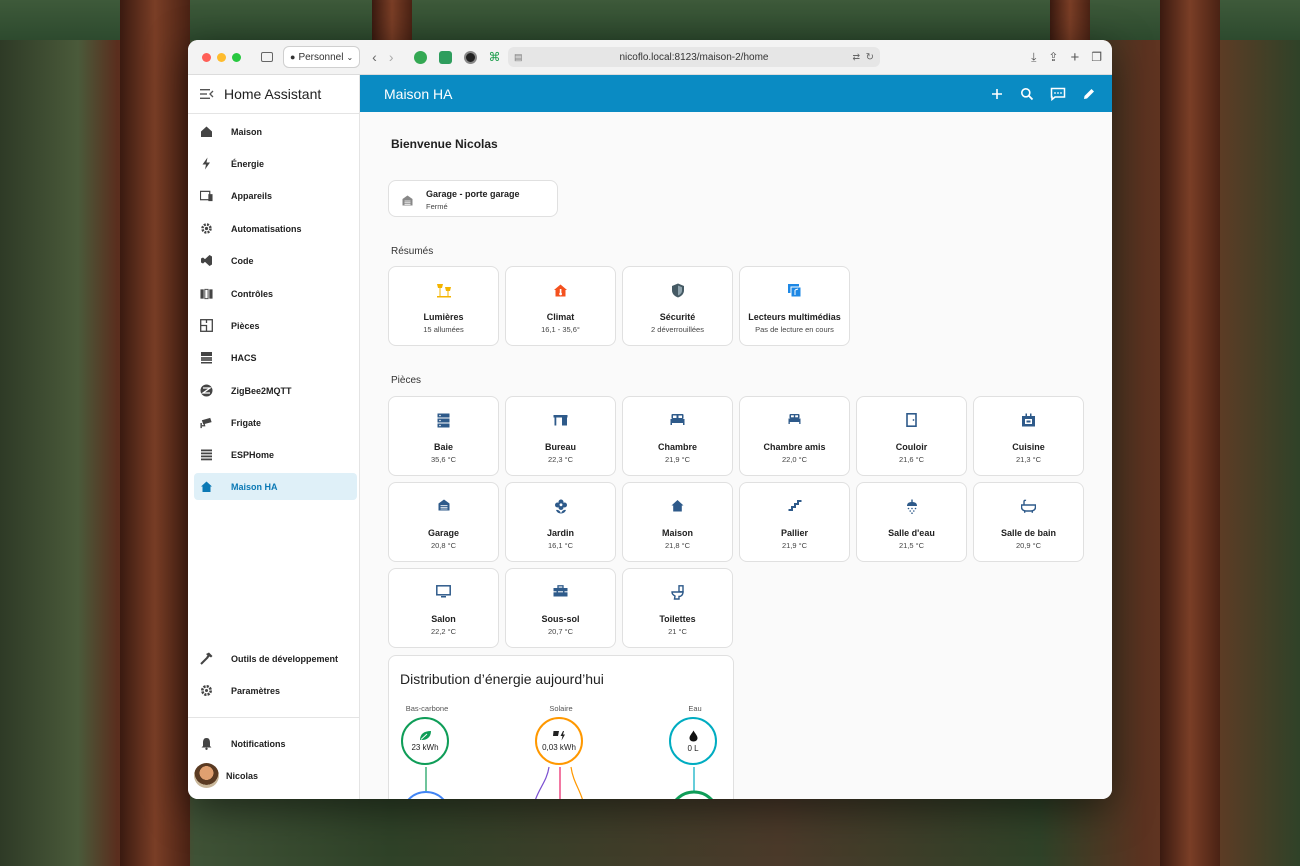 The height and width of the screenshot is (866, 1300). What do you see at coordinates (275, 195) in the screenshot?
I see `sidebar-item-appareils: Appareils` at bounding box center [275, 195].